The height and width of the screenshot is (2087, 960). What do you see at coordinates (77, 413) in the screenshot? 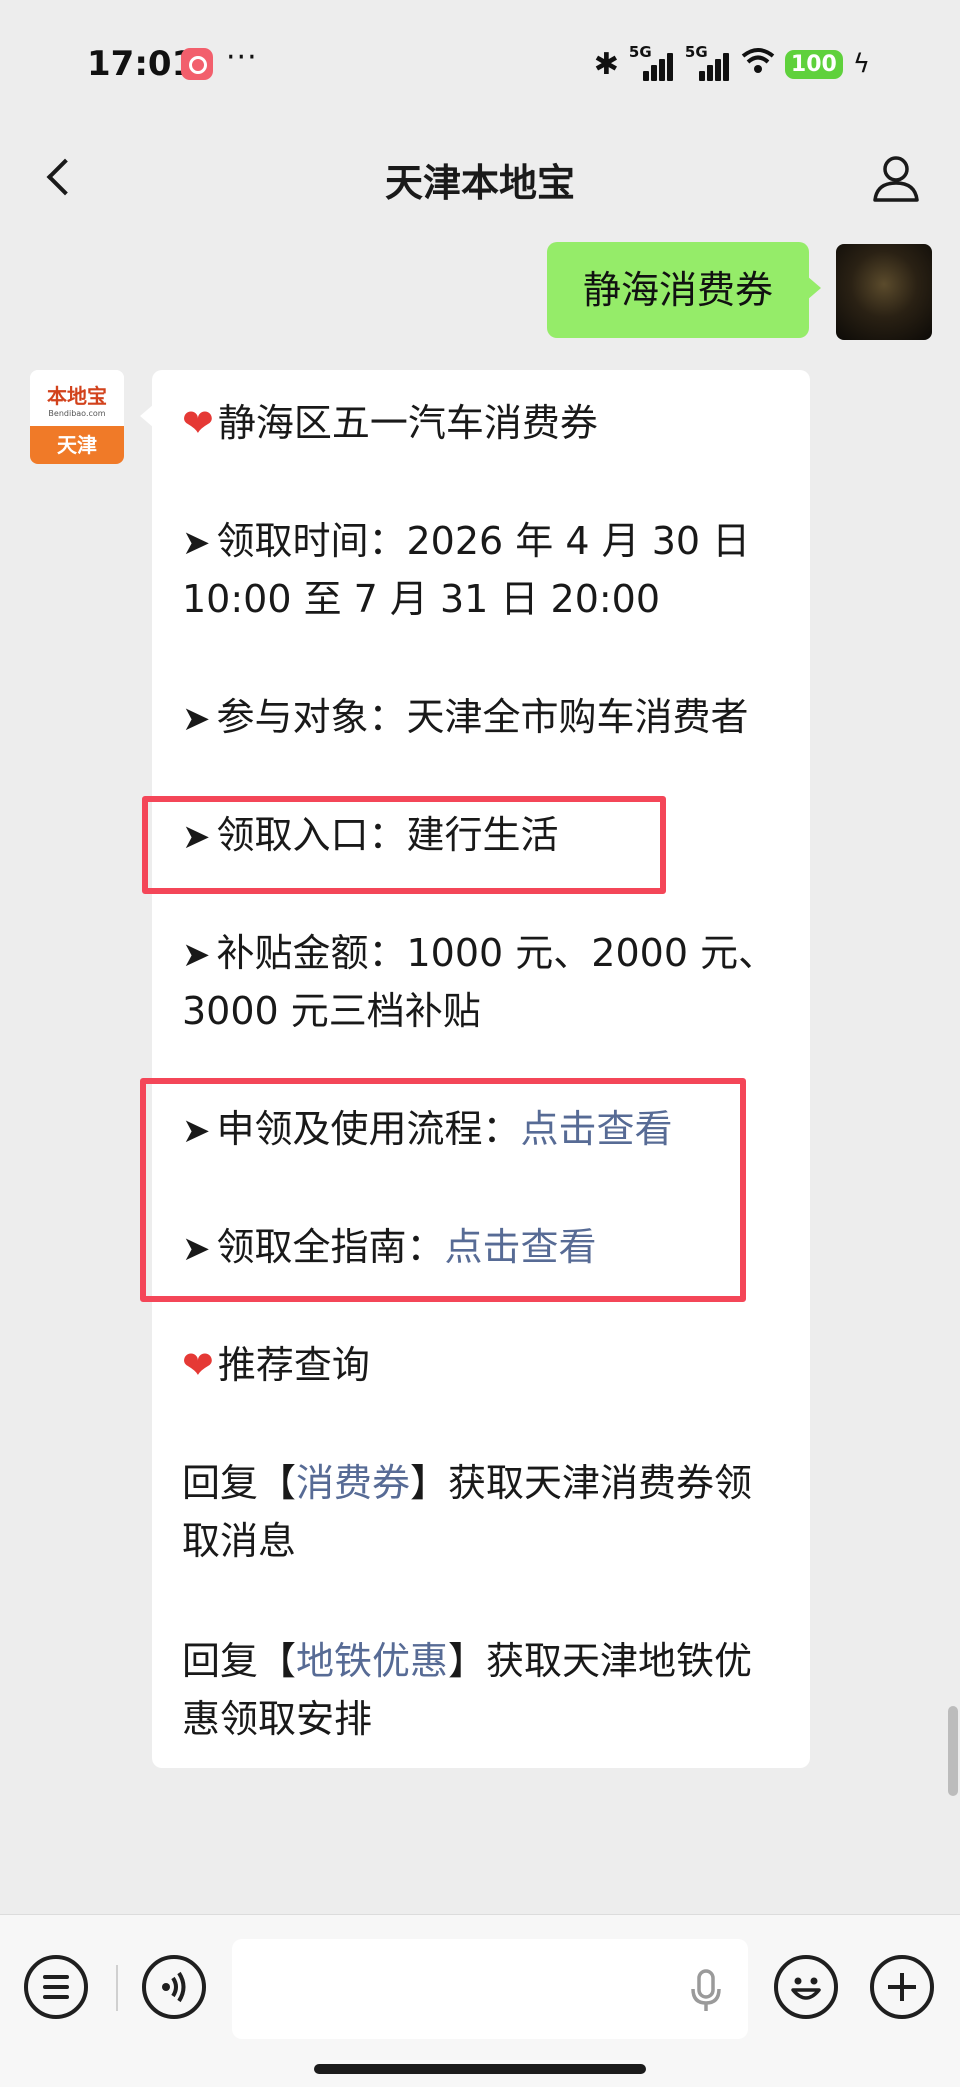
I see `avatar-logo-sub: Bendibao.com` at bounding box center [77, 413].